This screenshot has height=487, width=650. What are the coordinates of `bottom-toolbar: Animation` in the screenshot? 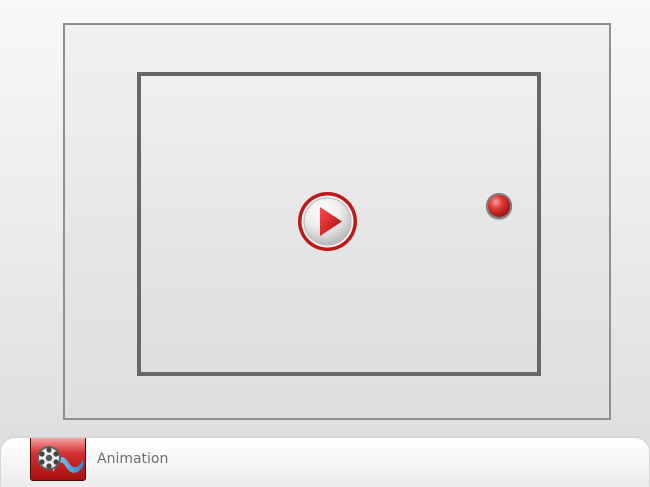 It's located at (325, 462).